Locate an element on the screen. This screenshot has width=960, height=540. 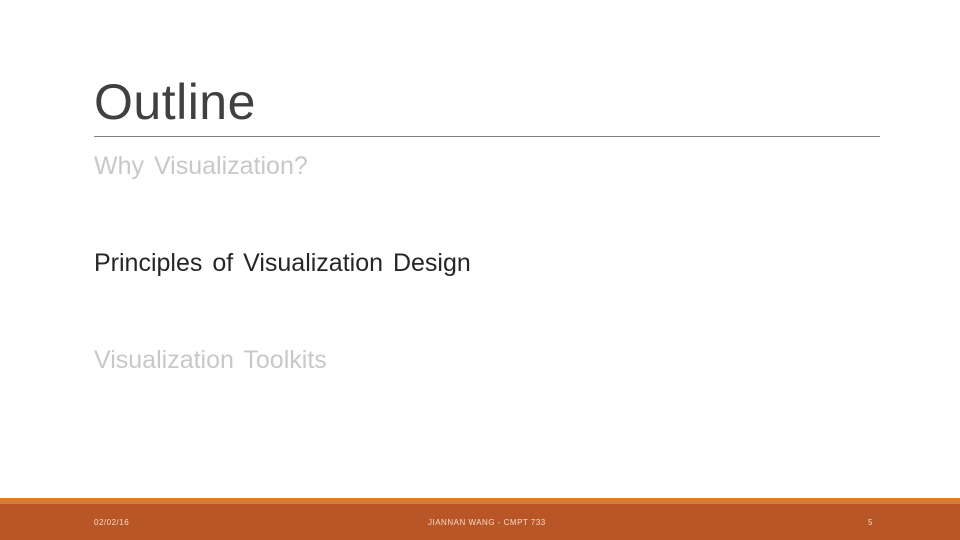
title-divider is located at coordinates (487, 136).